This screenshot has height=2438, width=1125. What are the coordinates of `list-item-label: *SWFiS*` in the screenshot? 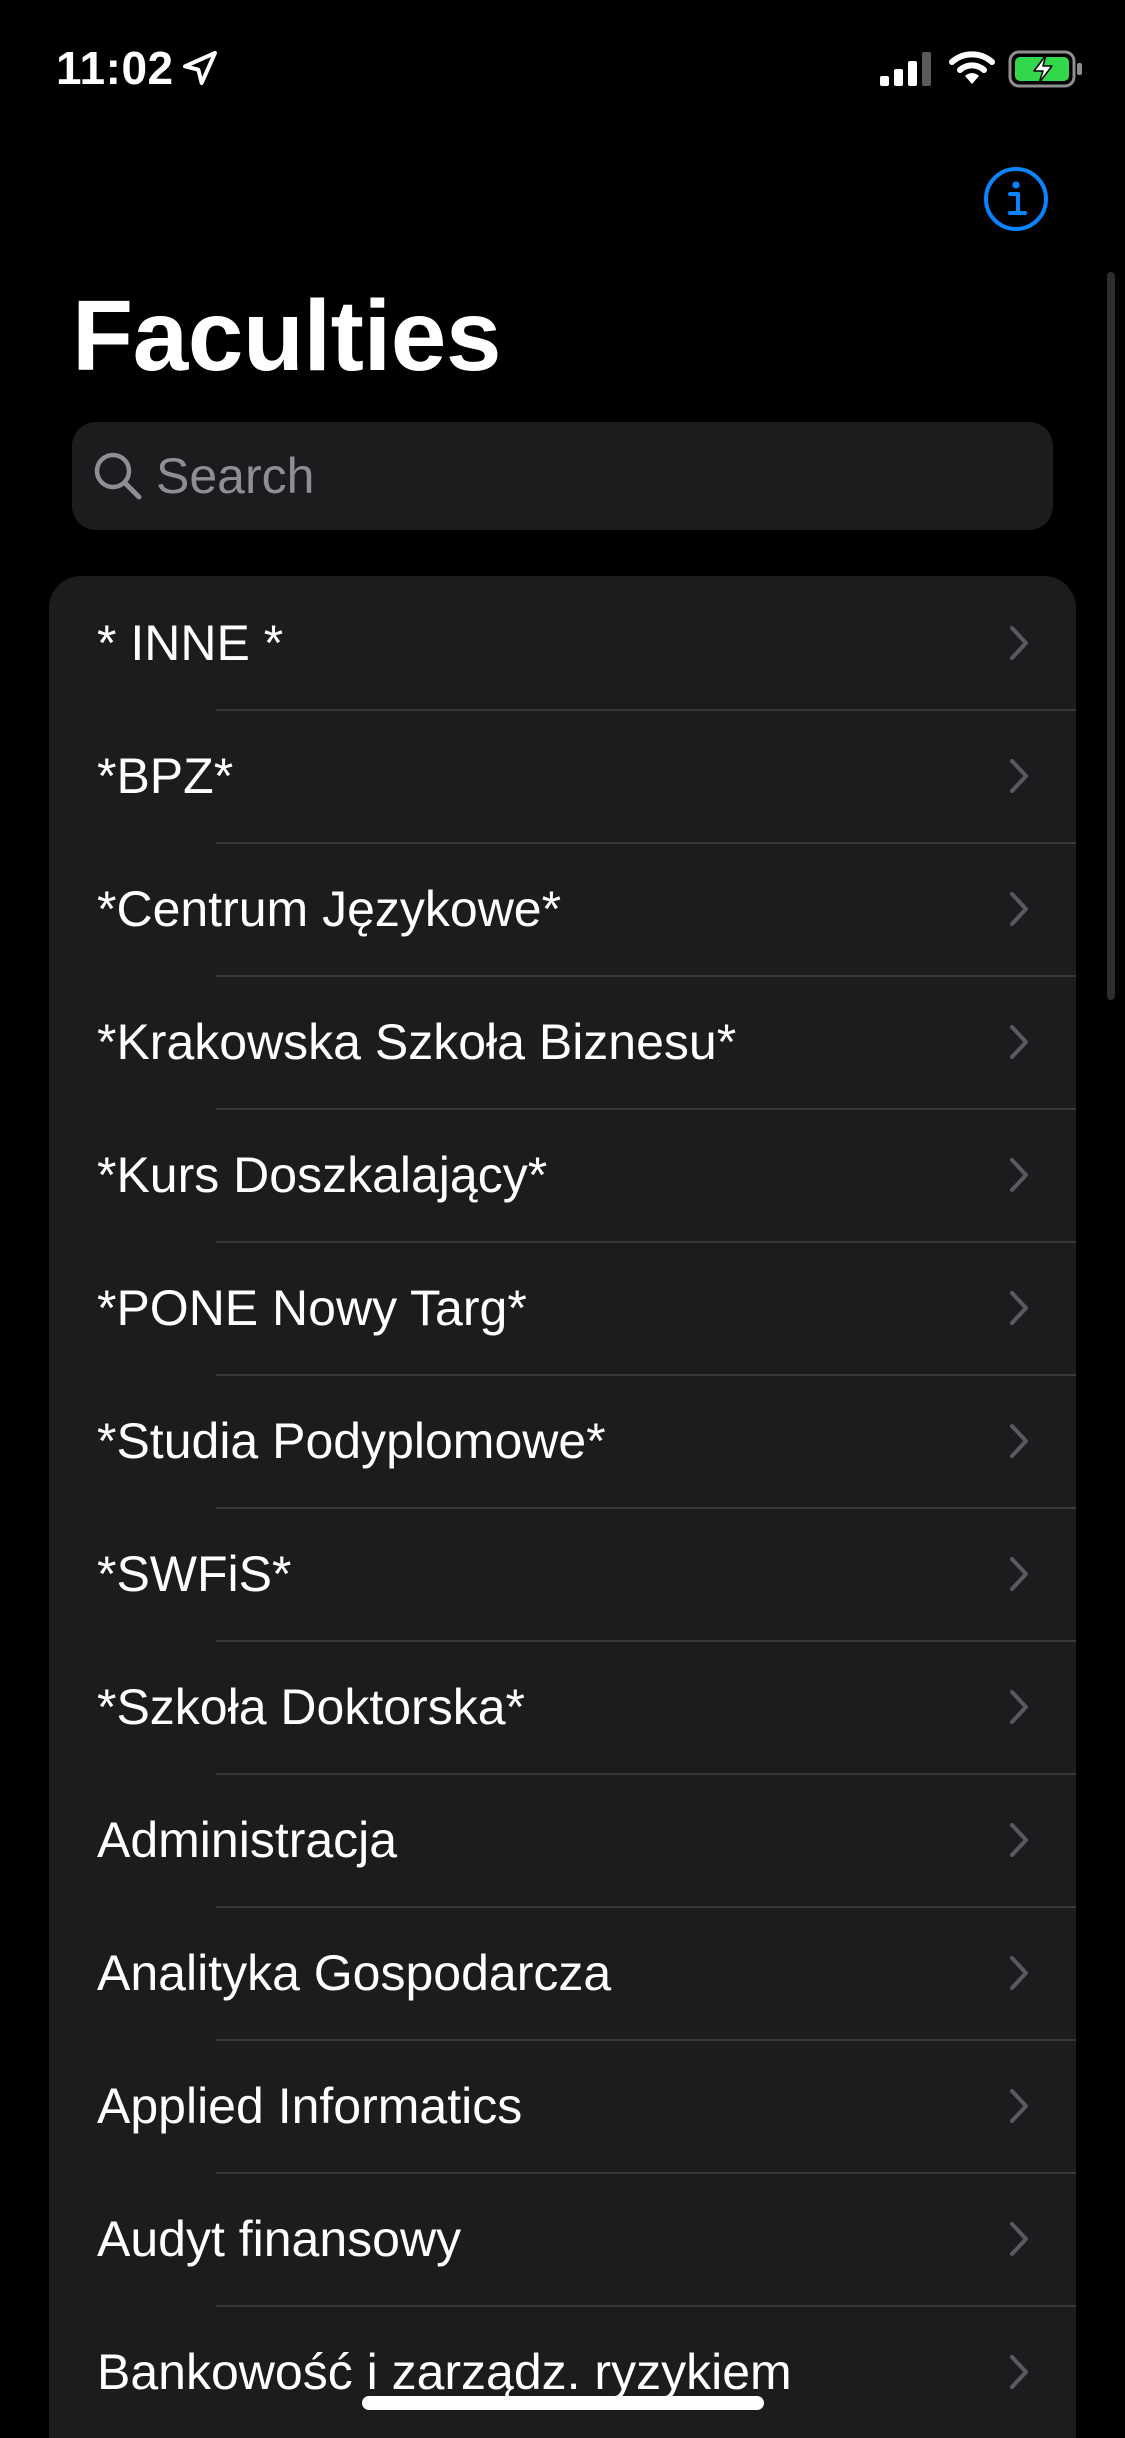 It's located at (194, 1573).